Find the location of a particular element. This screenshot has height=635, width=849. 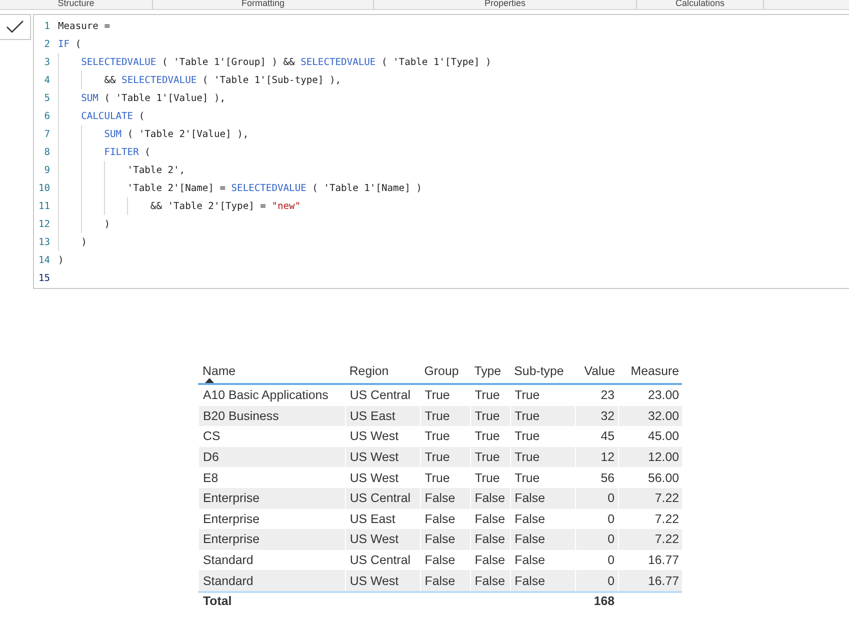

line-number: 12 is located at coordinates (43, 224).